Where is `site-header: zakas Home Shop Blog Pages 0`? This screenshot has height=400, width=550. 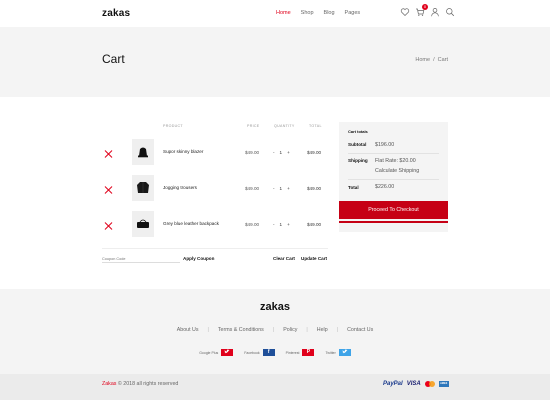
site-header: zakas Home Shop Blog Pages 0 is located at coordinates (275, 13).